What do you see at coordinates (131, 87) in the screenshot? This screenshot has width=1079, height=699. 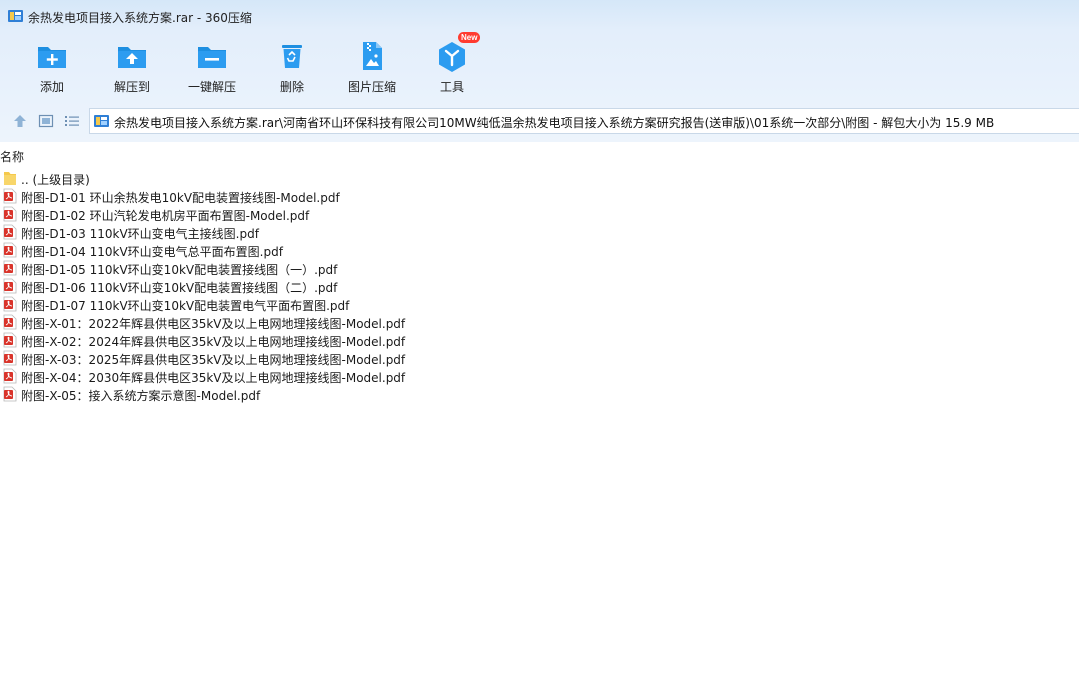 I see `extract-to-label: 解压到` at bounding box center [131, 87].